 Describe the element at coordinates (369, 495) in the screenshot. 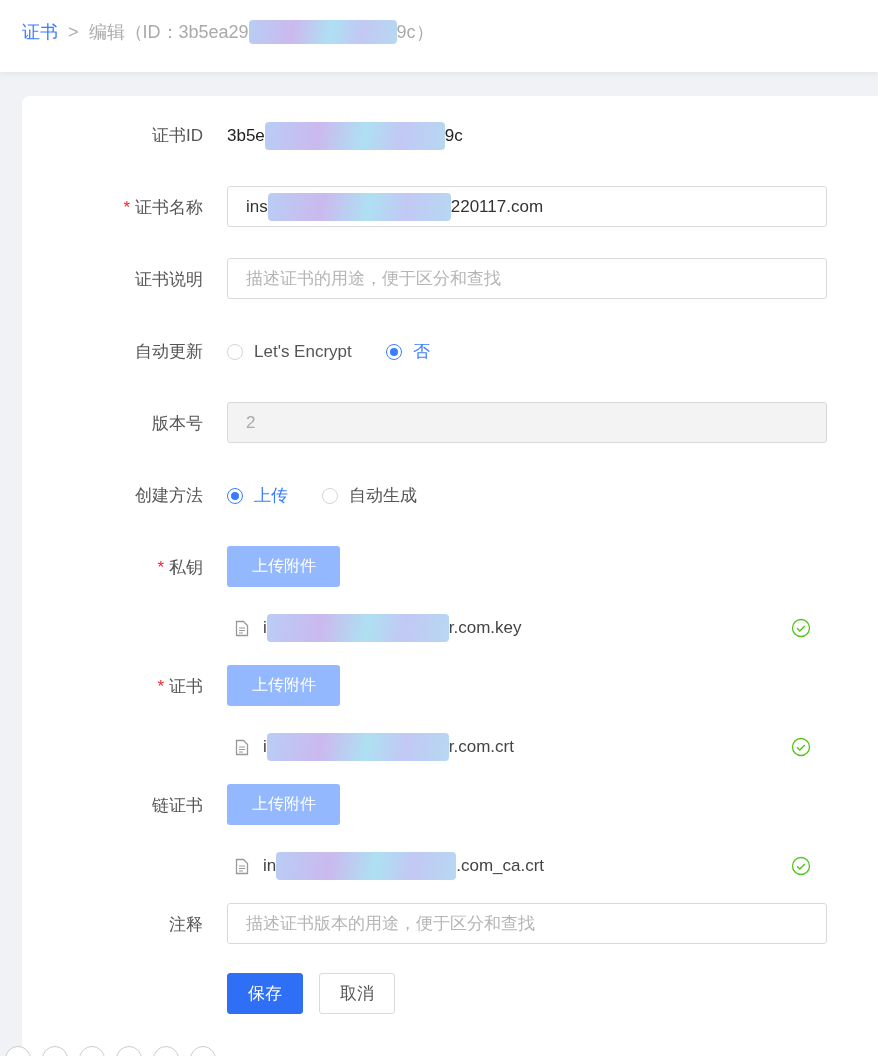

I see `radio-option: 自动生成` at that location.